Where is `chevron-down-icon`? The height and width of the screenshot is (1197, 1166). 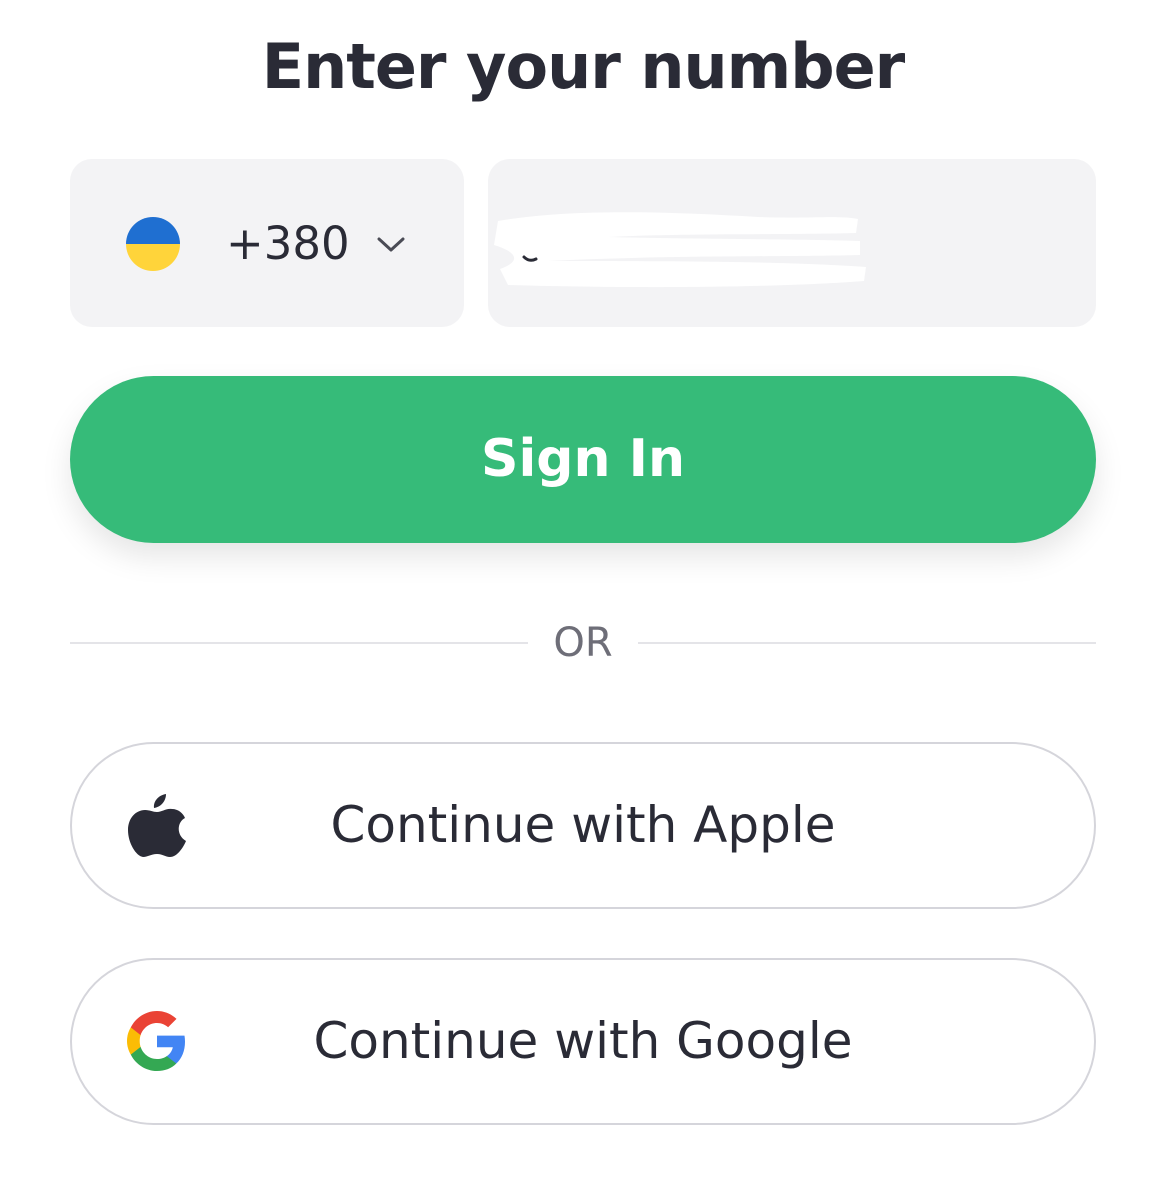 chevron-down-icon is located at coordinates (391, 244).